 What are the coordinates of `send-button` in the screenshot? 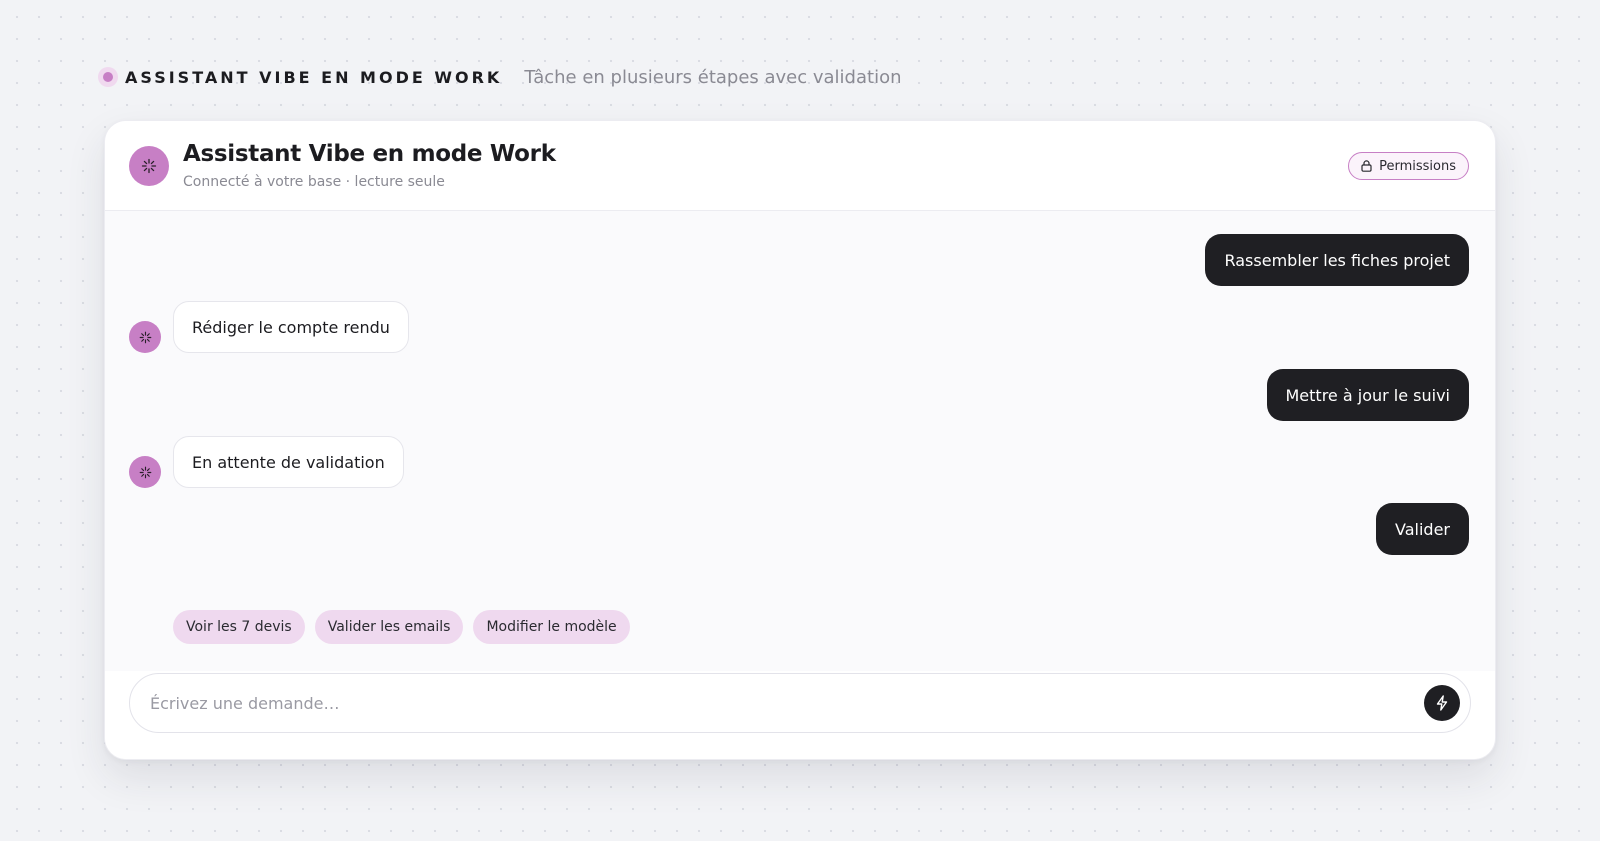 It's located at (1442, 703).